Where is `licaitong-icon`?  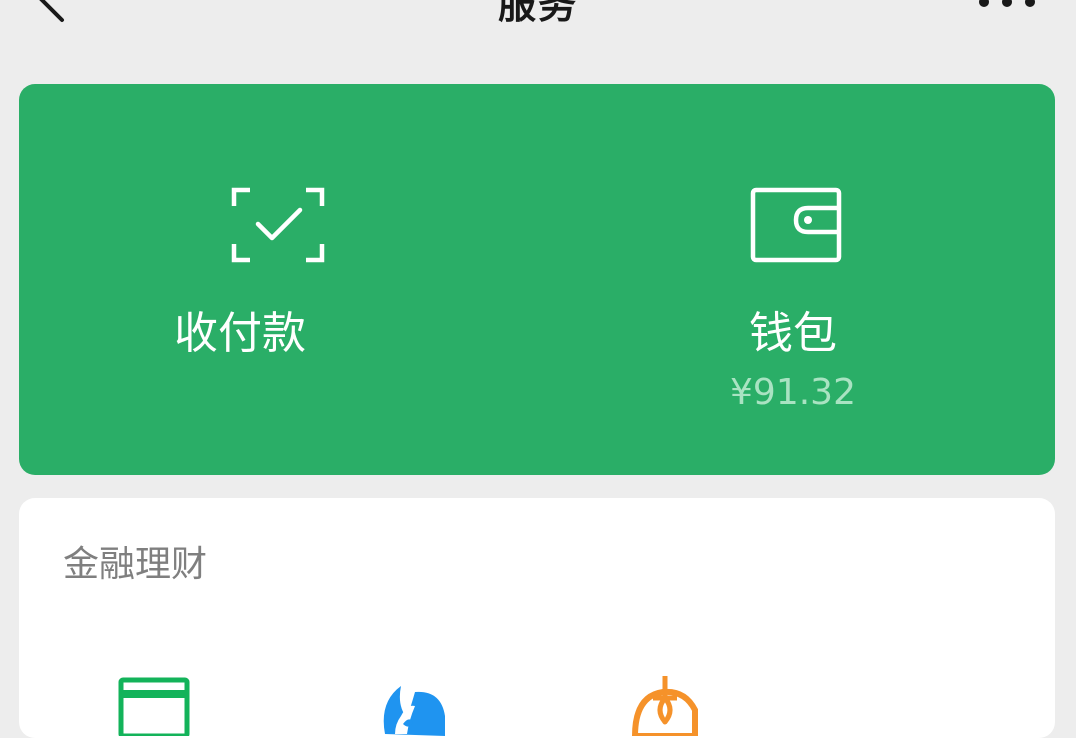 licaitong-icon is located at coordinates (411, 706).